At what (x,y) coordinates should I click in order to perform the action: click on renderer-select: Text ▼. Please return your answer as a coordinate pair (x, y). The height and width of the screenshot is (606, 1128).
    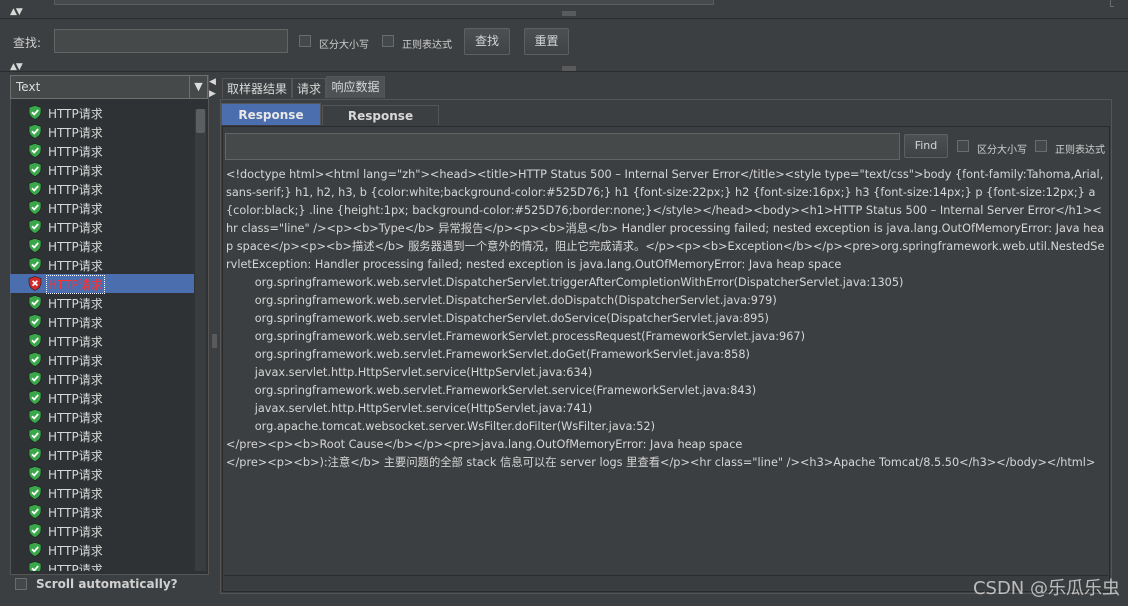
    Looking at the image, I should click on (109, 87).